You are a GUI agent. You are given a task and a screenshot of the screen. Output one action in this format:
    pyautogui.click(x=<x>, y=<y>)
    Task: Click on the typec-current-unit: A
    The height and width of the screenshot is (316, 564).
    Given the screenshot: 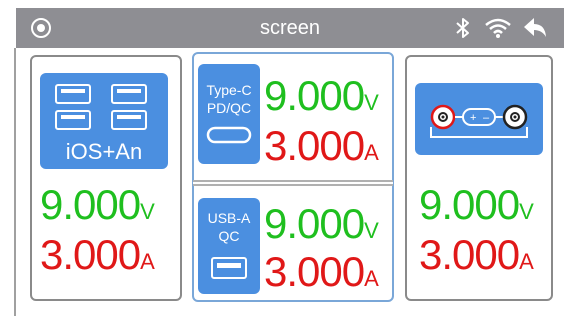 What is the action you would take?
    pyautogui.click(x=371, y=152)
    